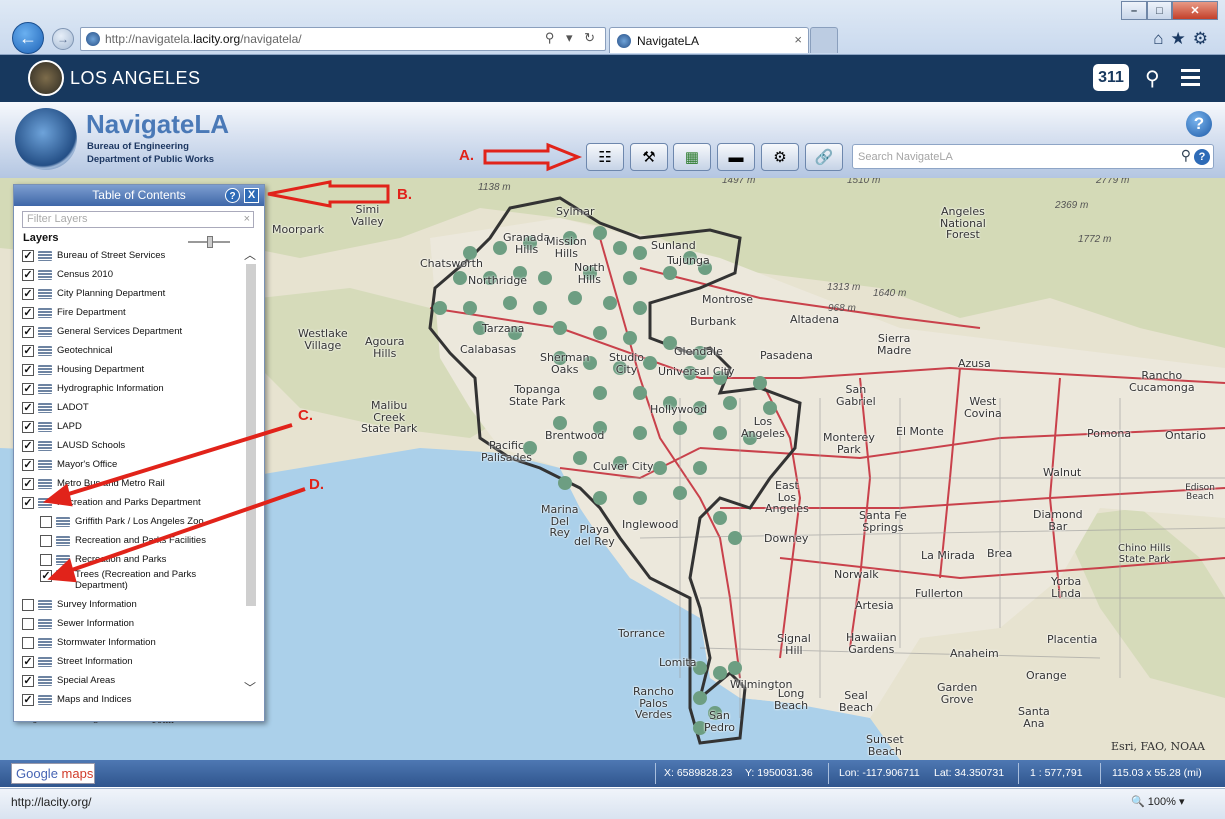  Describe the element at coordinates (1157, 801) in the screenshot. I see `zoom-control: 🔍 100% ▾` at that location.